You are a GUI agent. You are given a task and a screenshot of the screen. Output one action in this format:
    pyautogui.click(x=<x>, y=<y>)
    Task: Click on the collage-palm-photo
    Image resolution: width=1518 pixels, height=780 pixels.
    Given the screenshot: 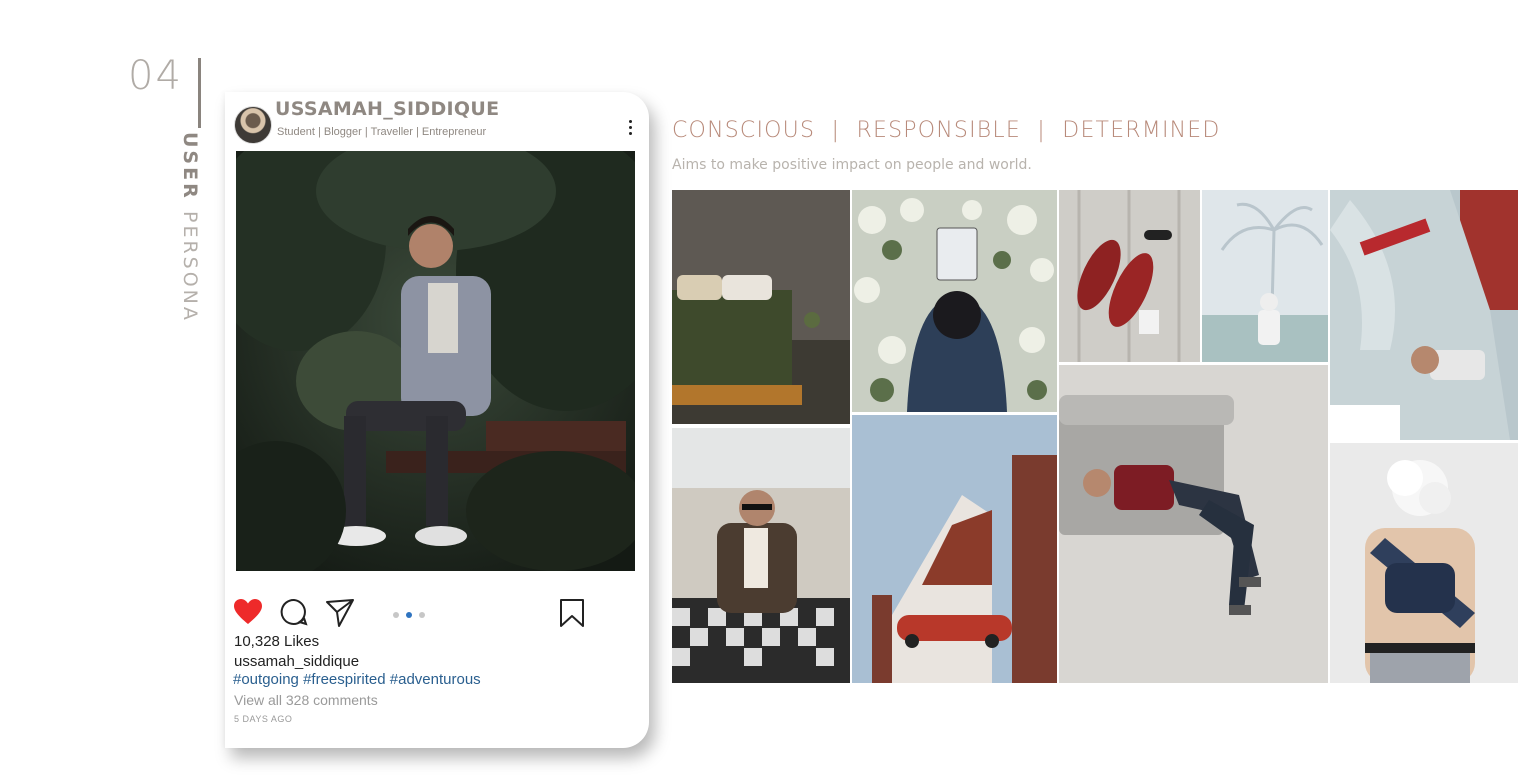 What is the action you would take?
    pyautogui.click(x=1265, y=276)
    